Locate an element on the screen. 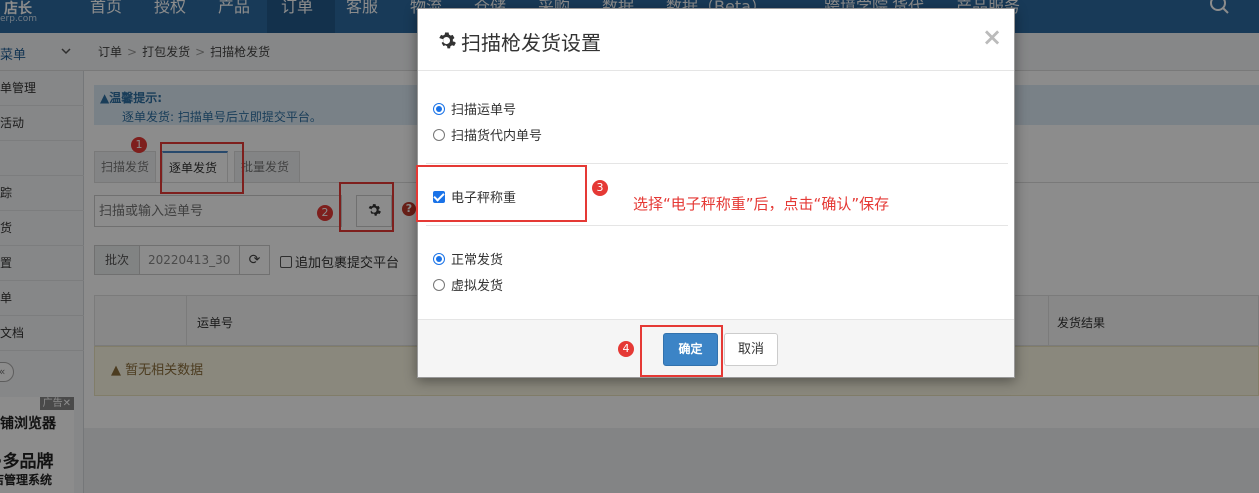  annotation-box-scale is located at coordinates (501, 193).